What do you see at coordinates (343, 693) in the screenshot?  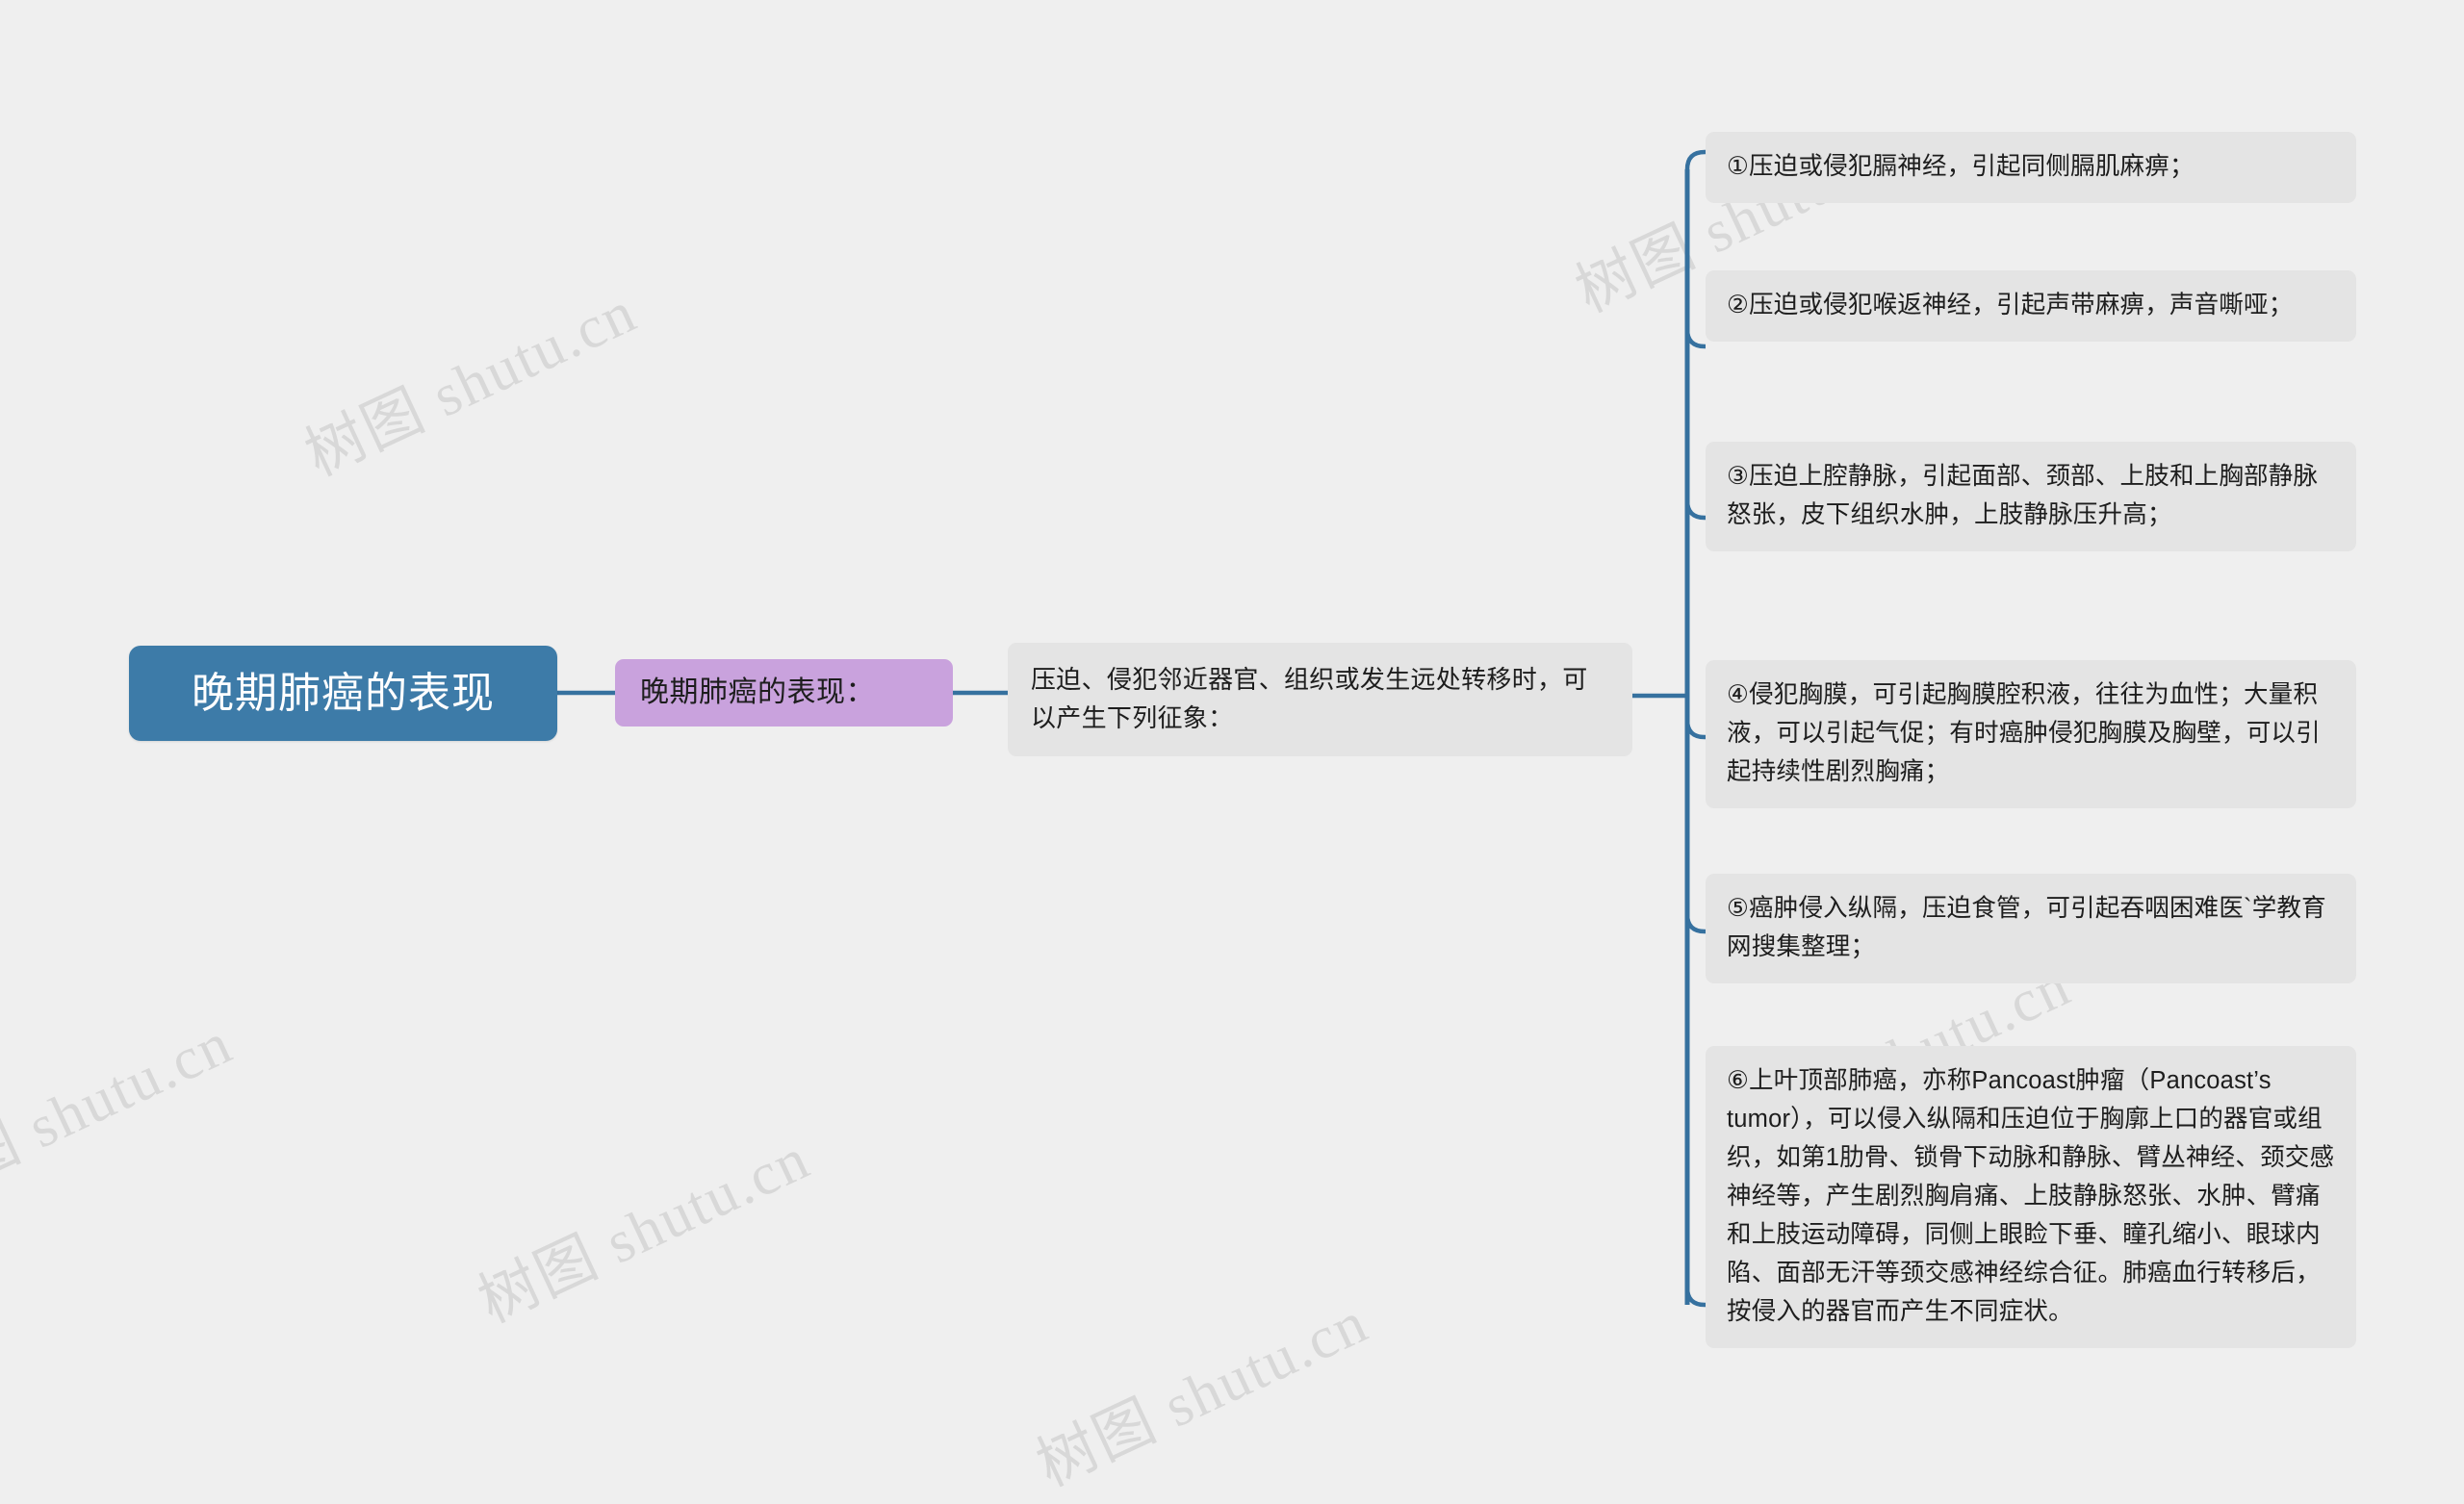 I see `root-node: 晚期肺癌的表现` at bounding box center [343, 693].